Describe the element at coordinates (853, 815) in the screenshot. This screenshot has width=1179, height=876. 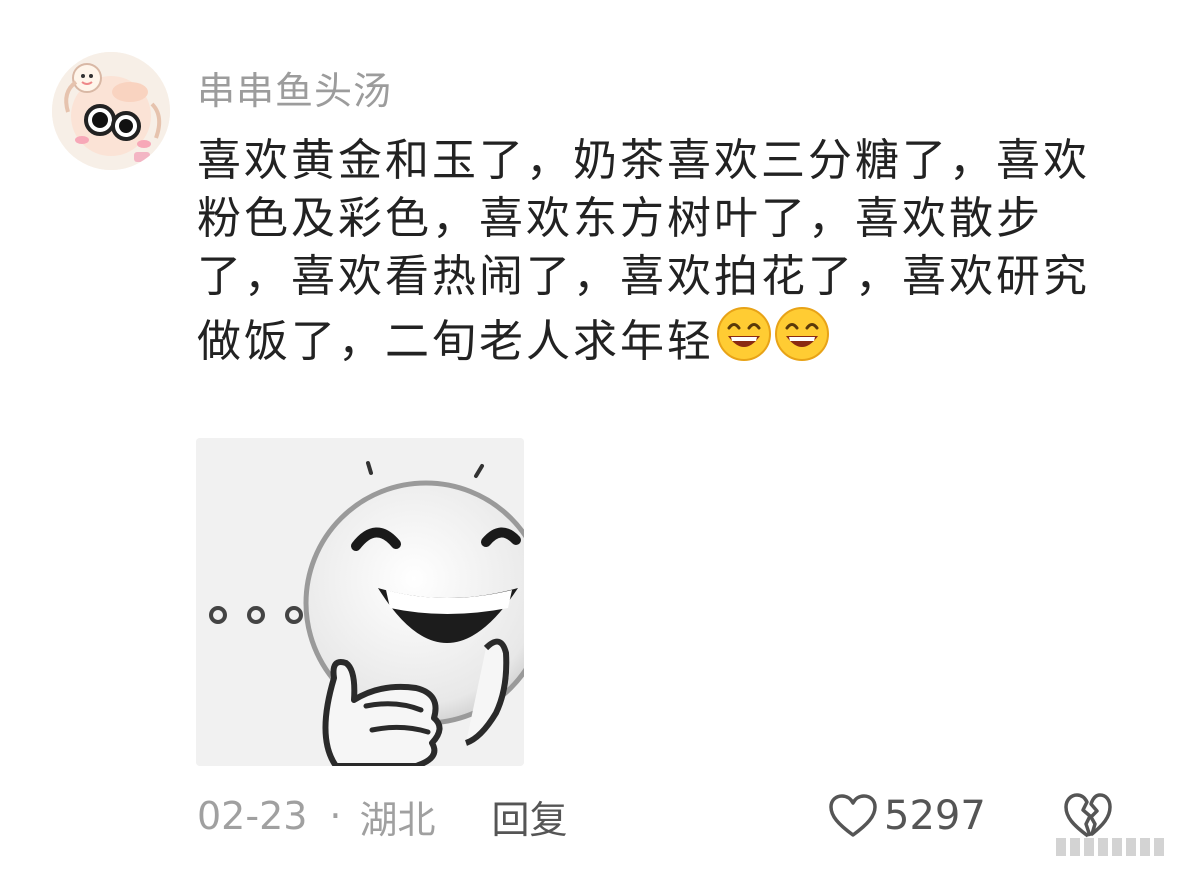
I see `heart-outline-icon` at that location.